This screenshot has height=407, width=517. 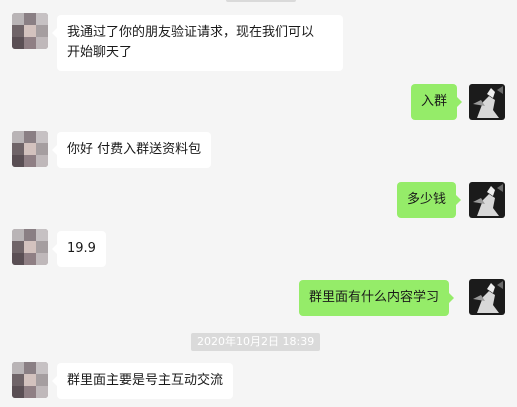 I want to click on previous-timestamp-stub, so click(x=261, y=1).